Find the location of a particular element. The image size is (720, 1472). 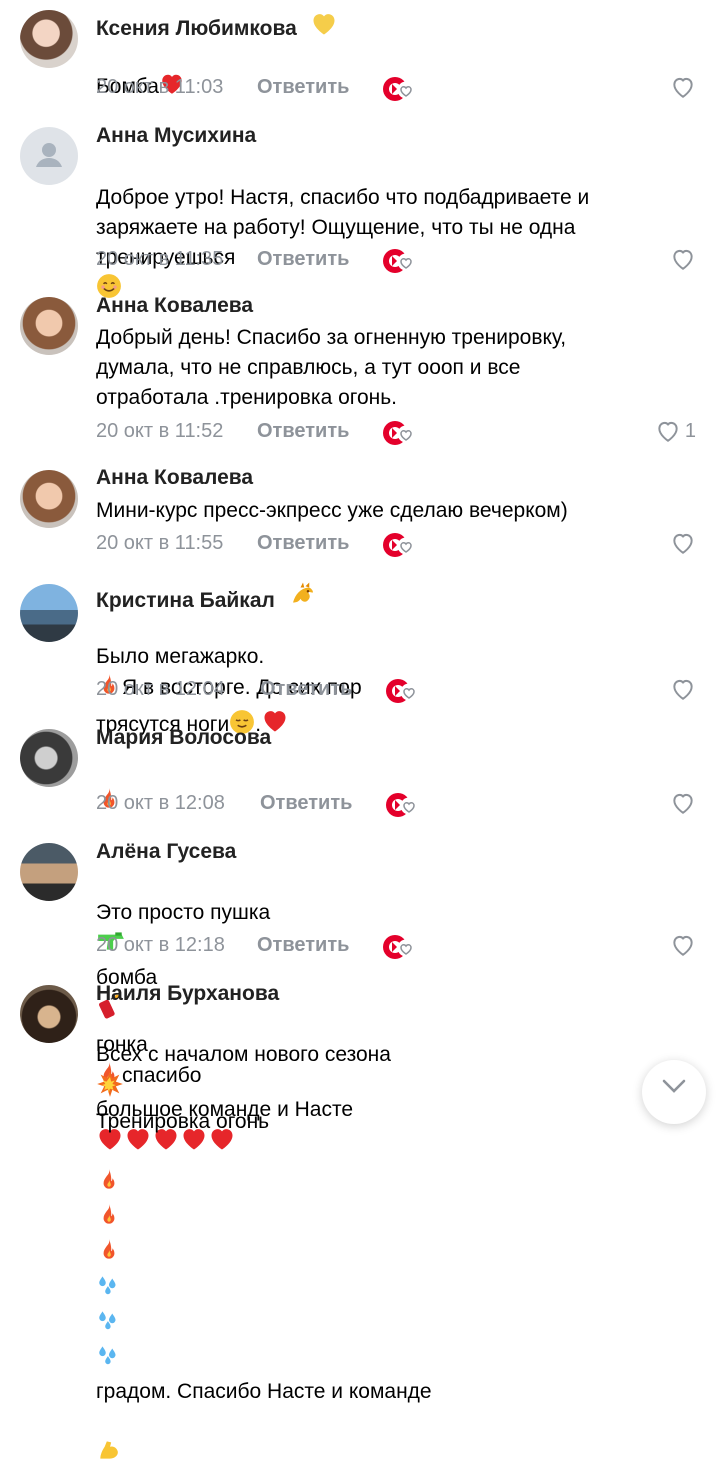

avatar-placeholder is located at coordinates (49, 156).